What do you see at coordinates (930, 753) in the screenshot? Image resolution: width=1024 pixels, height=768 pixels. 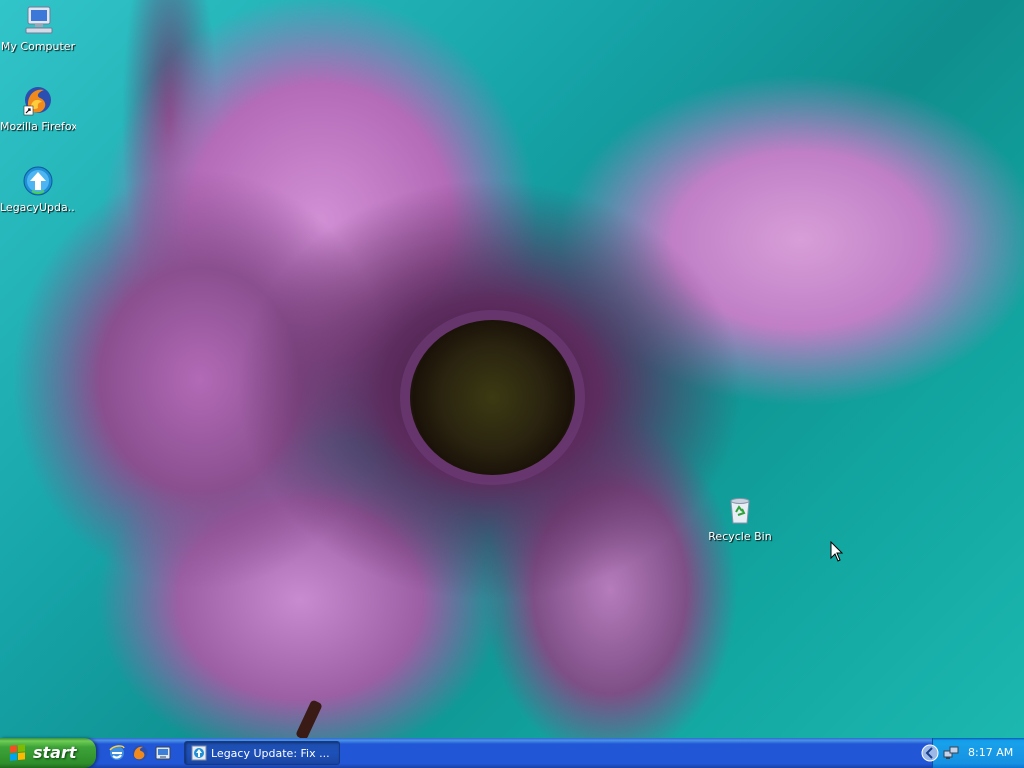 I see `chevron-left-icon` at bounding box center [930, 753].